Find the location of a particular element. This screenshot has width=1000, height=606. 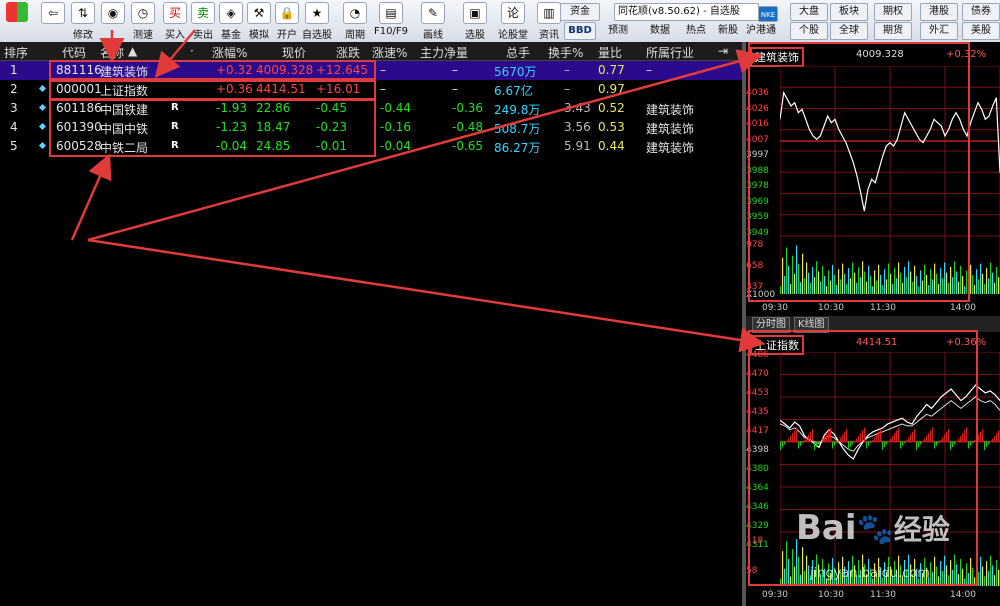

market-button-0-2: 期权 is located at coordinates (893, 12).